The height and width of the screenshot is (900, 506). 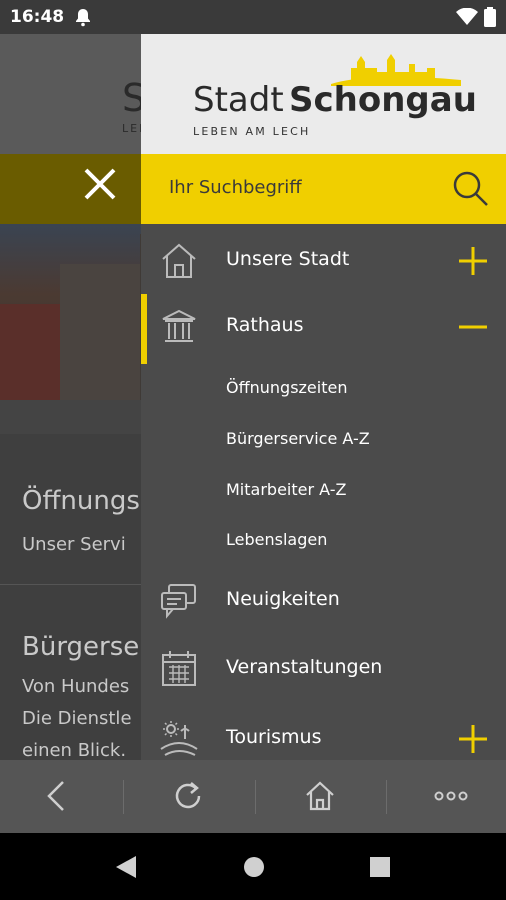 I want to click on reload-button, so click(x=188, y=796).